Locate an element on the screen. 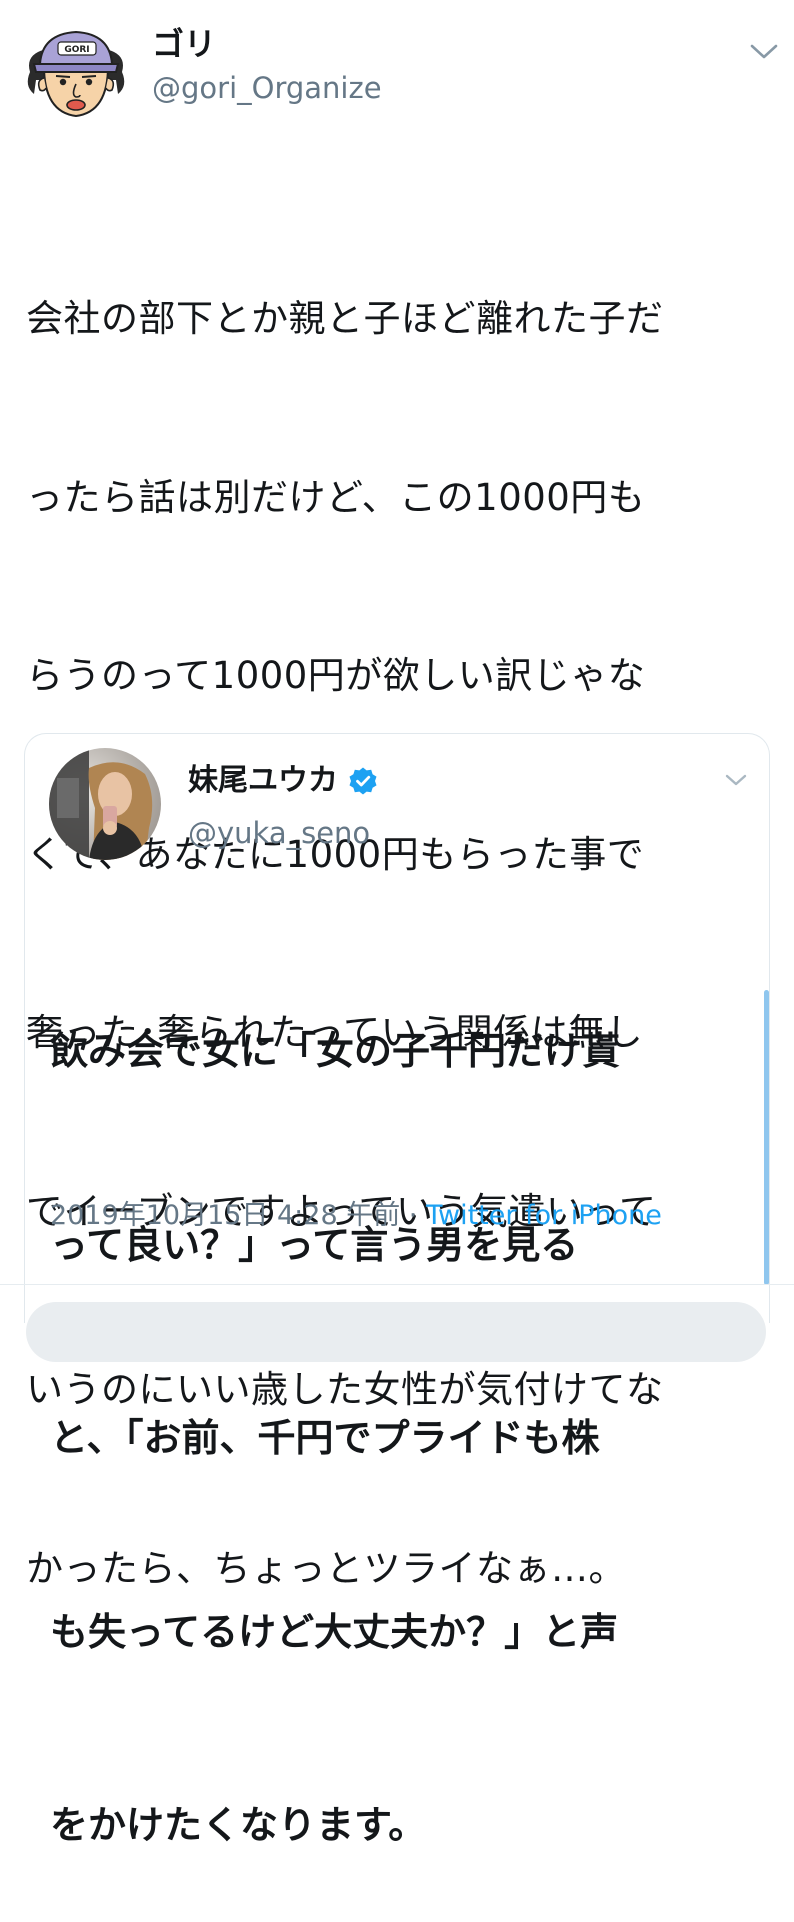 This screenshot has width=794, height=1922. quoted-tweet-meta: 2019年10月15日 4:28 午前 · Twitter for iPhone is located at coordinates (356, 1216).